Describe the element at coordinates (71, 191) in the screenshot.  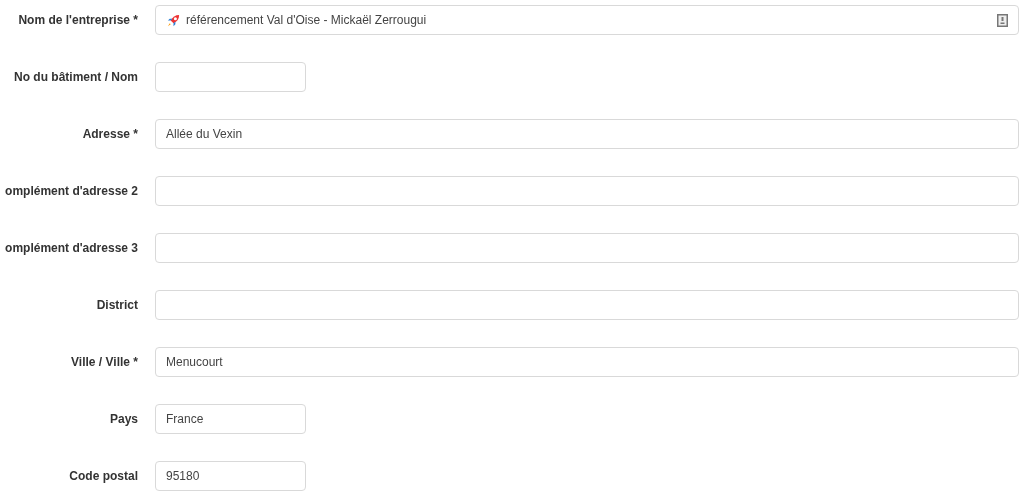
I see `field-label: omplément d'adresse 2` at that location.